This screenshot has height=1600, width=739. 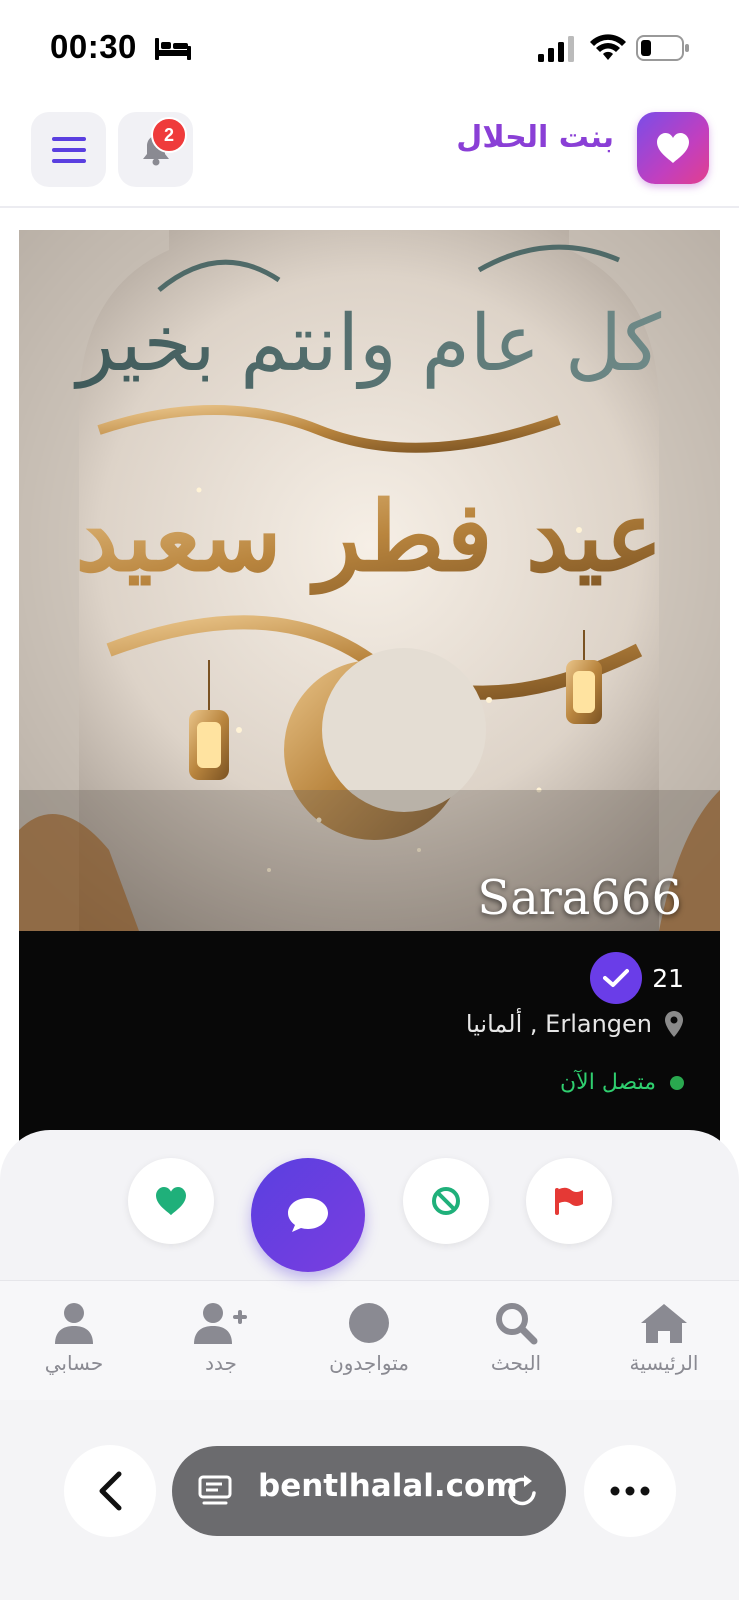 What do you see at coordinates (367, 344) in the screenshot?
I see `photo-greeting-line1: كل عام وانتم بخير` at bounding box center [367, 344].